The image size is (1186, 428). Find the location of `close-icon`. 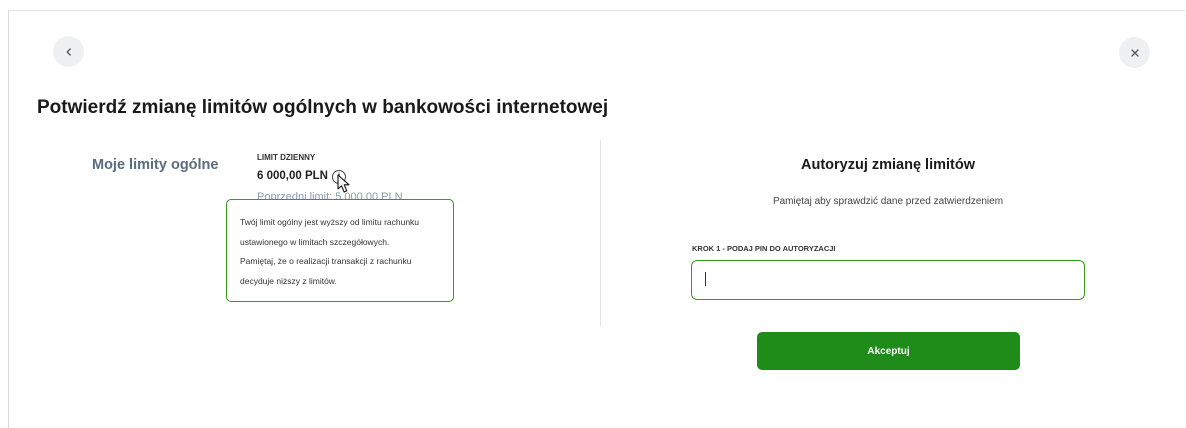

close-icon is located at coordinates (1134, 52).